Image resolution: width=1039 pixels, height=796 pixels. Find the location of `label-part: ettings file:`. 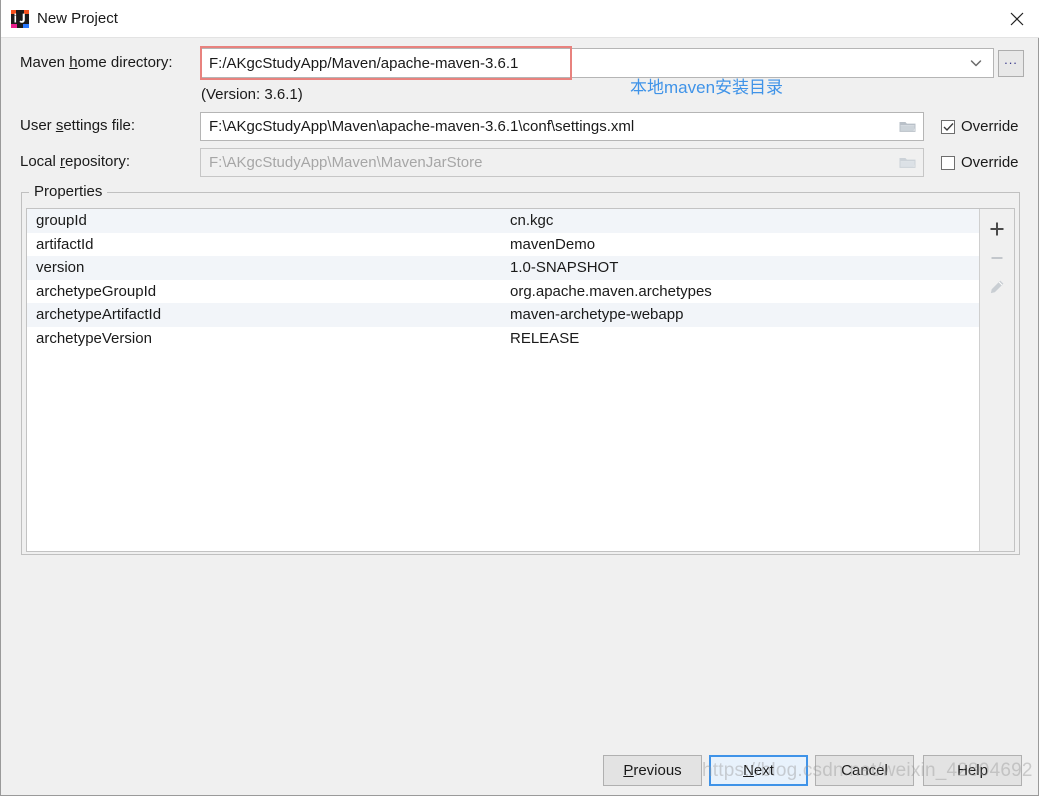

label-part: ettings file: is located at coordinates (99, 125).